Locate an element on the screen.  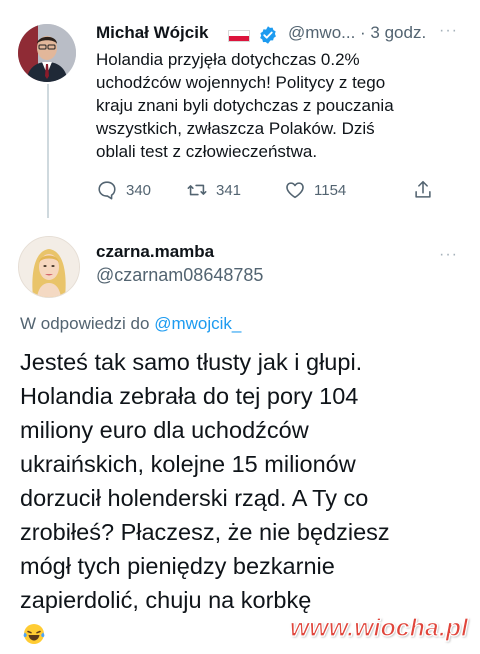
author-name: czarna.mamba is located at coordinates (155, 252).